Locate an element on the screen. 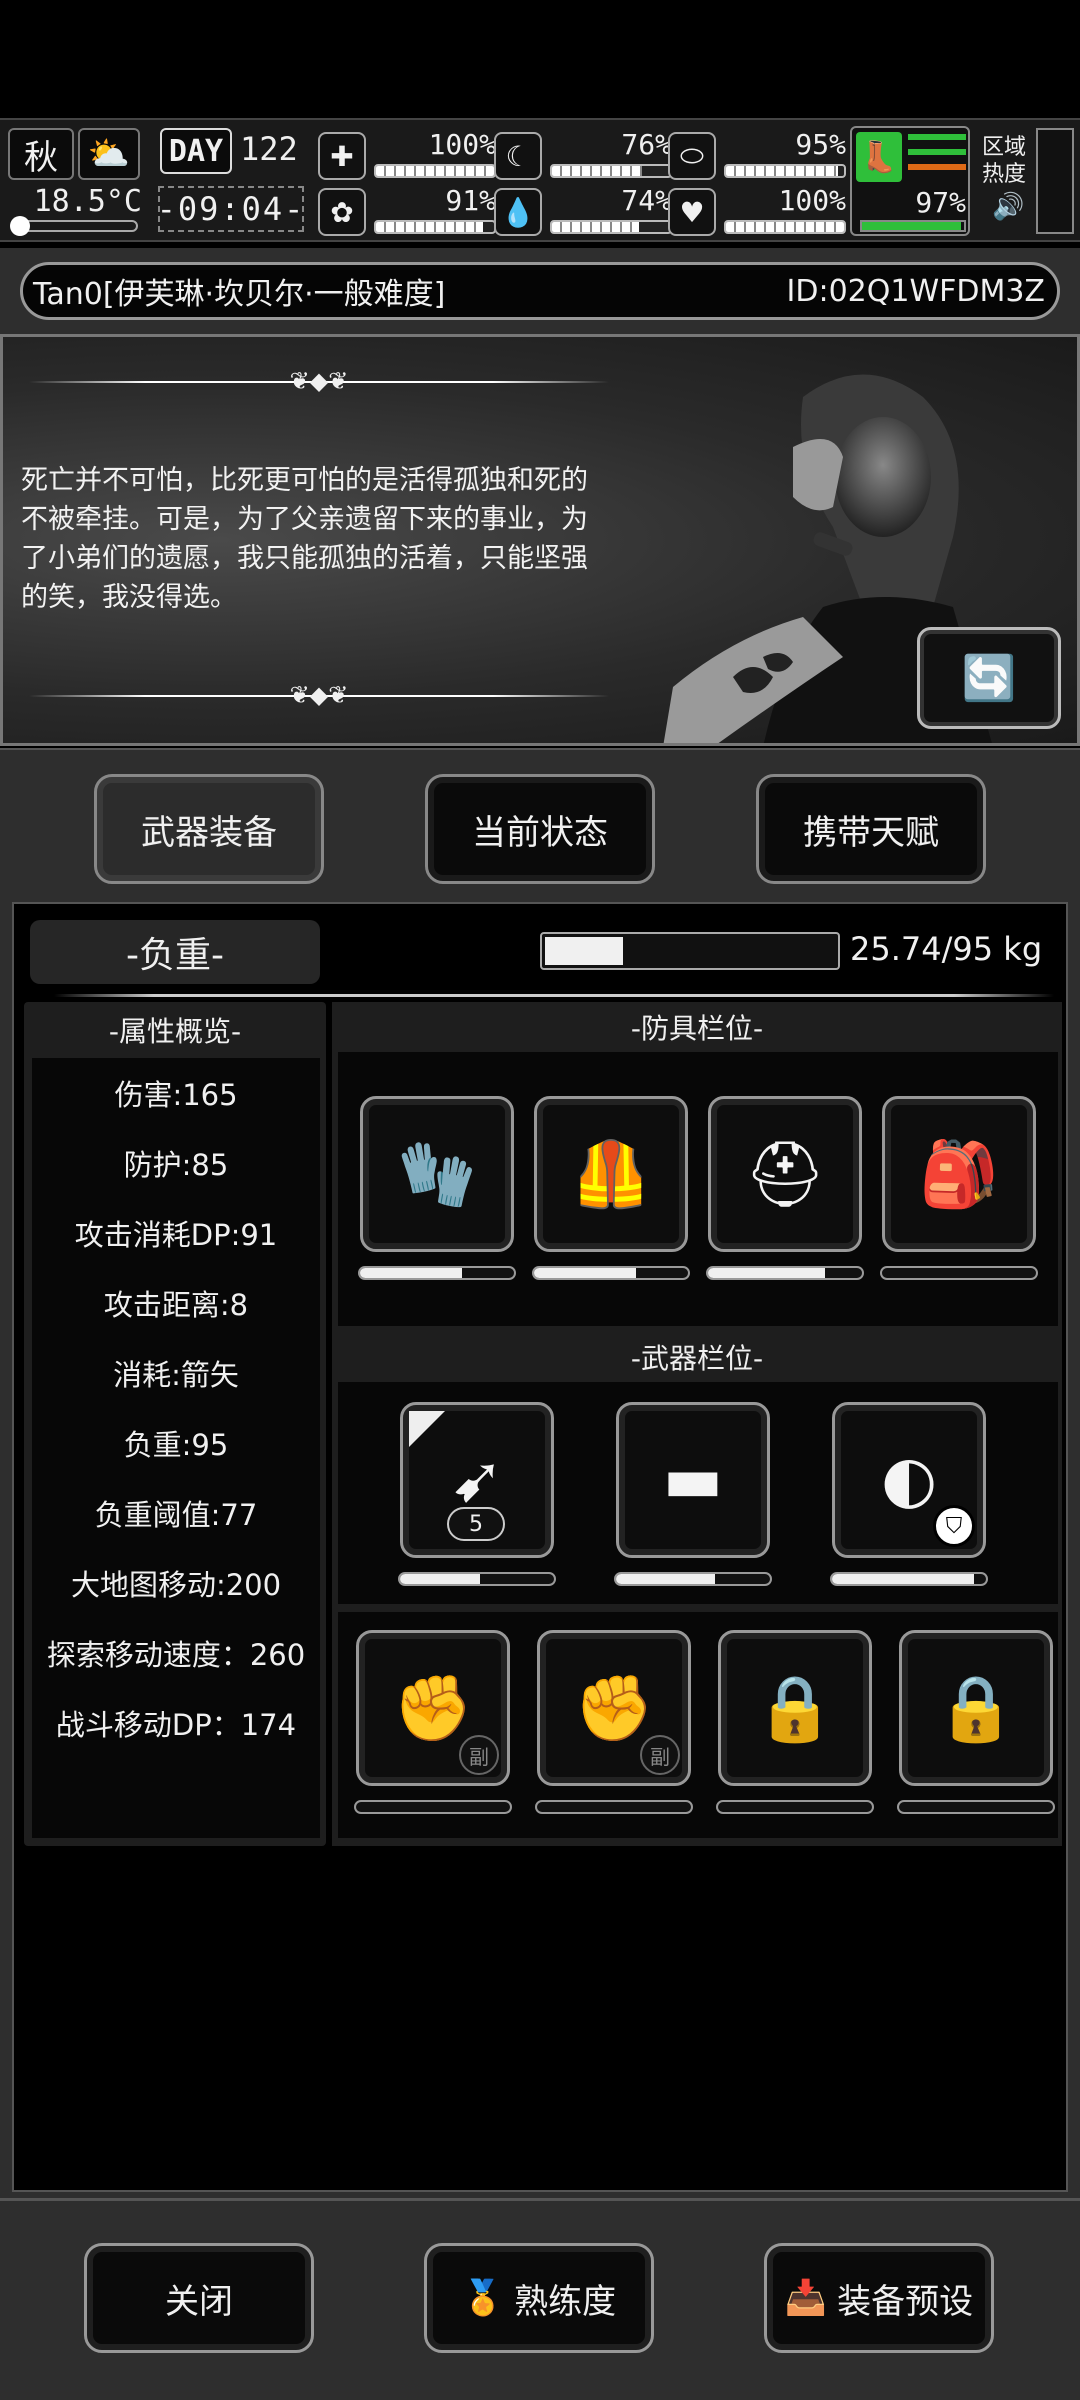 Image resolution: width=1080 pixels, height=2400 pixels. boot-icon: 👢 is located at coordinates (879, 157).